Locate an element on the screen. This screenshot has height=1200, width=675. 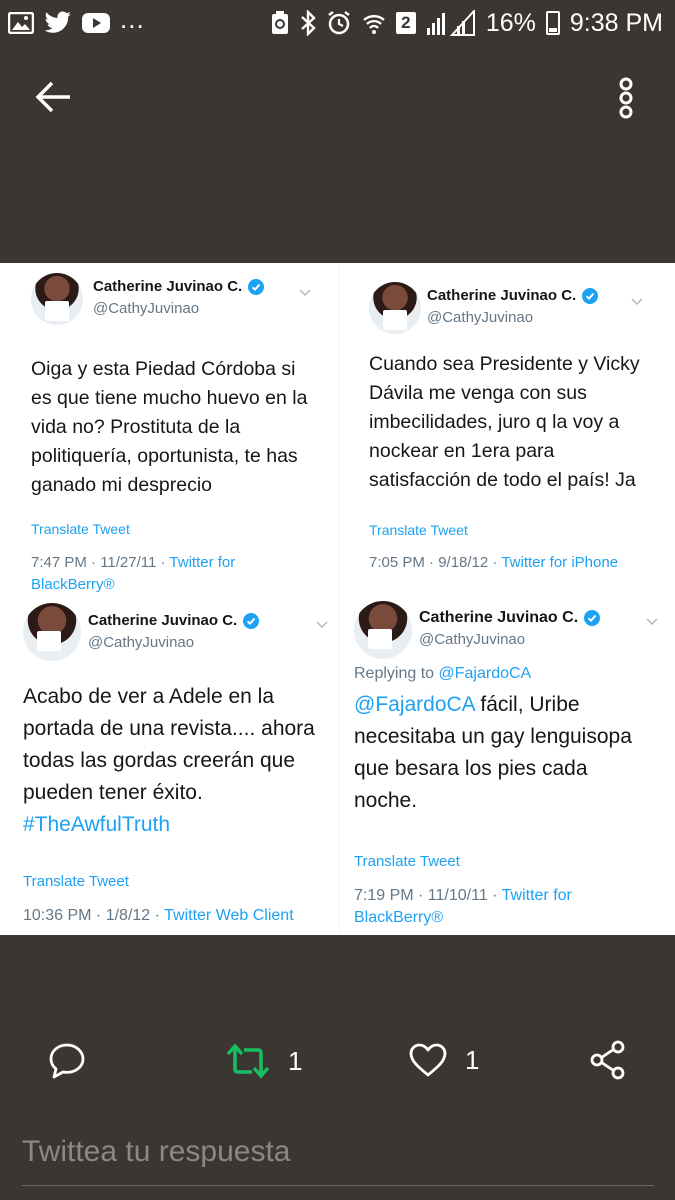
panel-divider is located at coordinates (339, 599).